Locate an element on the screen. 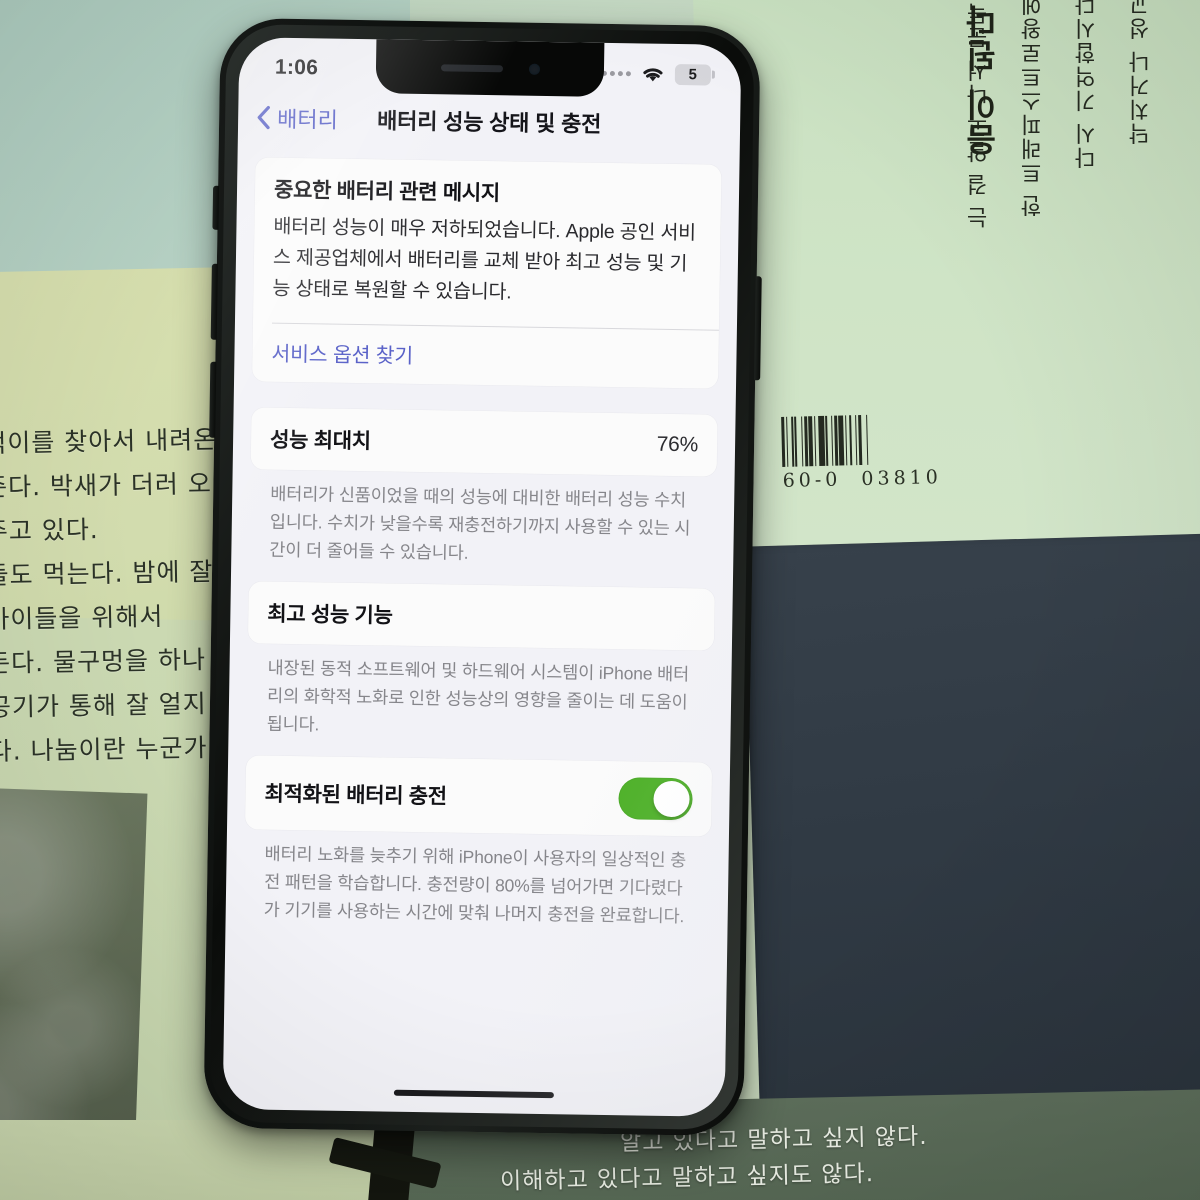  wifi-icon is located at coordinates (653, 73).